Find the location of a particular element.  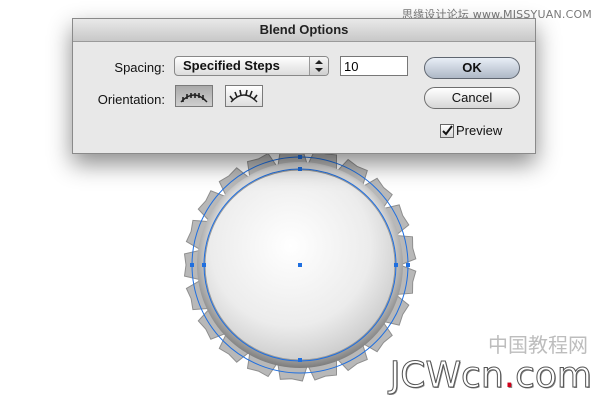

ok-button: OK is located at coordinates (472, 68).